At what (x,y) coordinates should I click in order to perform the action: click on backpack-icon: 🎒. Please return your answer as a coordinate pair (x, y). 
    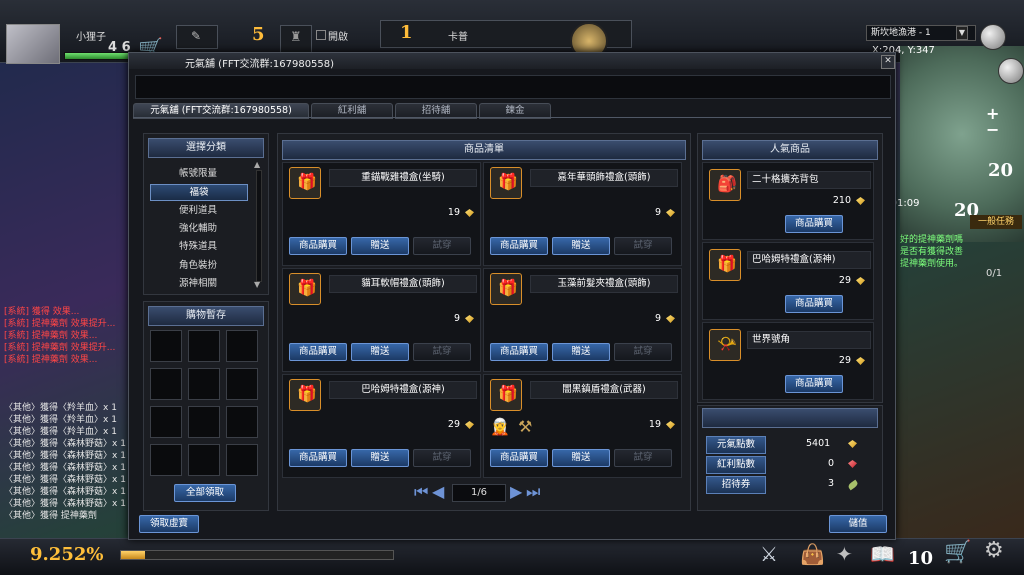
    Looking at the image, I should click on (725, 185).